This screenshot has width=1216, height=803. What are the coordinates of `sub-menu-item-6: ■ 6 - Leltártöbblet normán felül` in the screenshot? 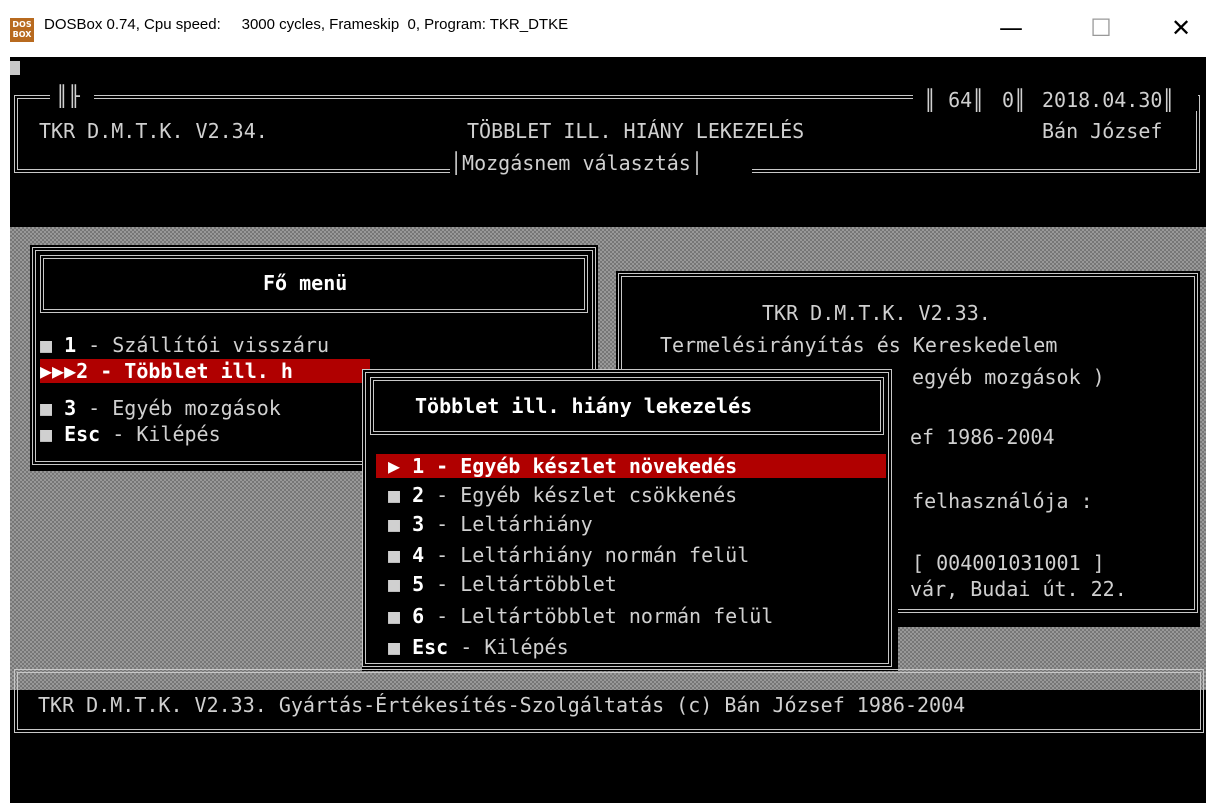 It's located at (580, 616).